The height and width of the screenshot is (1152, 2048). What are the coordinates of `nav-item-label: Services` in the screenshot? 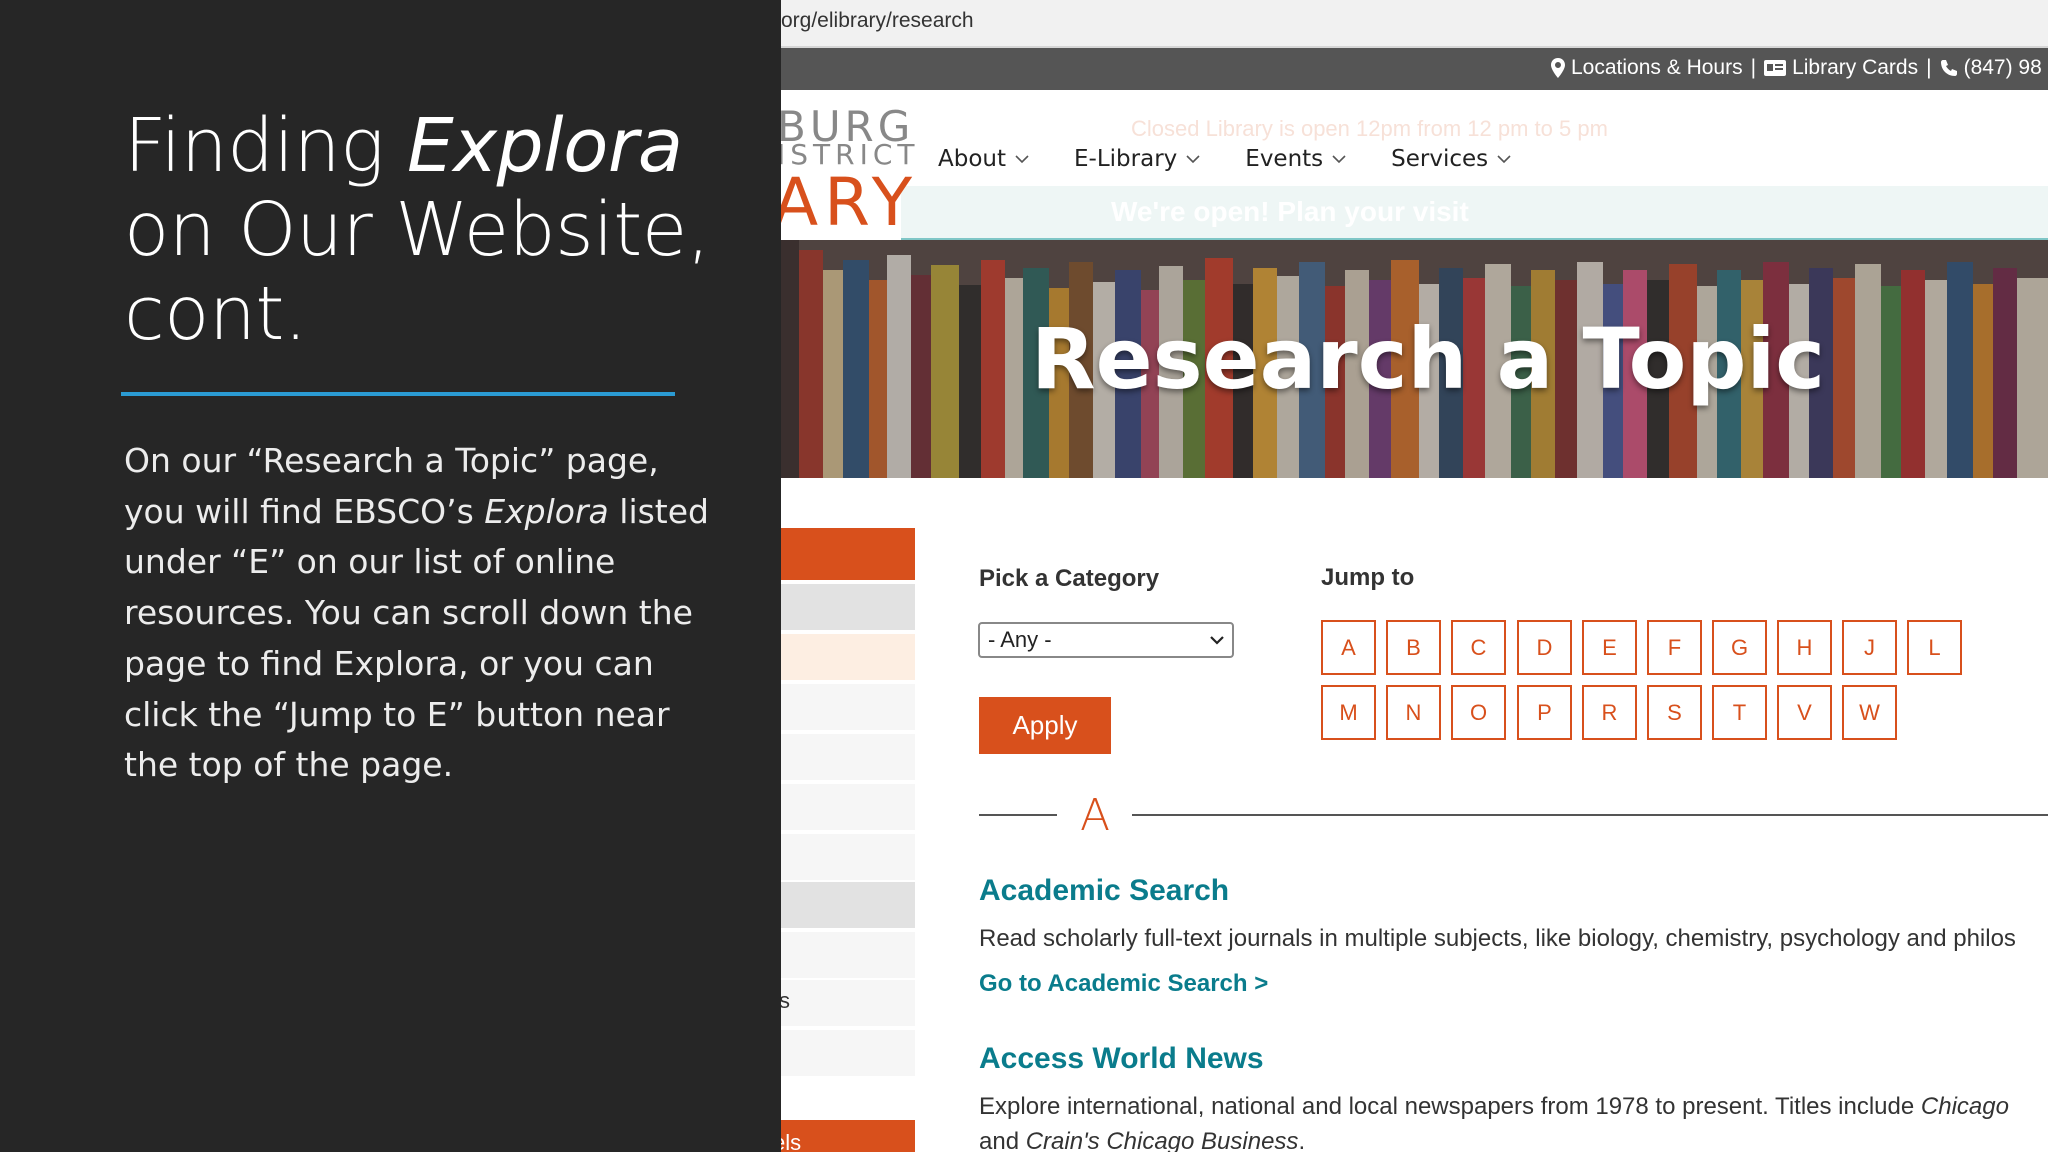 It's located at (1440, 159).